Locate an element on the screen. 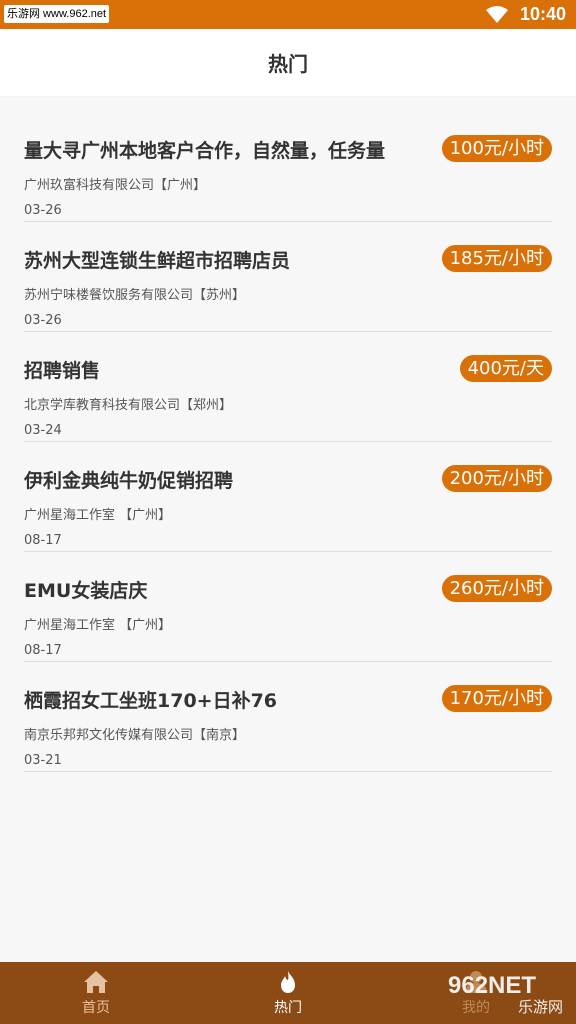 This screenshot has width=576, height=1024. home-icon is located at coordinates (96, 981).